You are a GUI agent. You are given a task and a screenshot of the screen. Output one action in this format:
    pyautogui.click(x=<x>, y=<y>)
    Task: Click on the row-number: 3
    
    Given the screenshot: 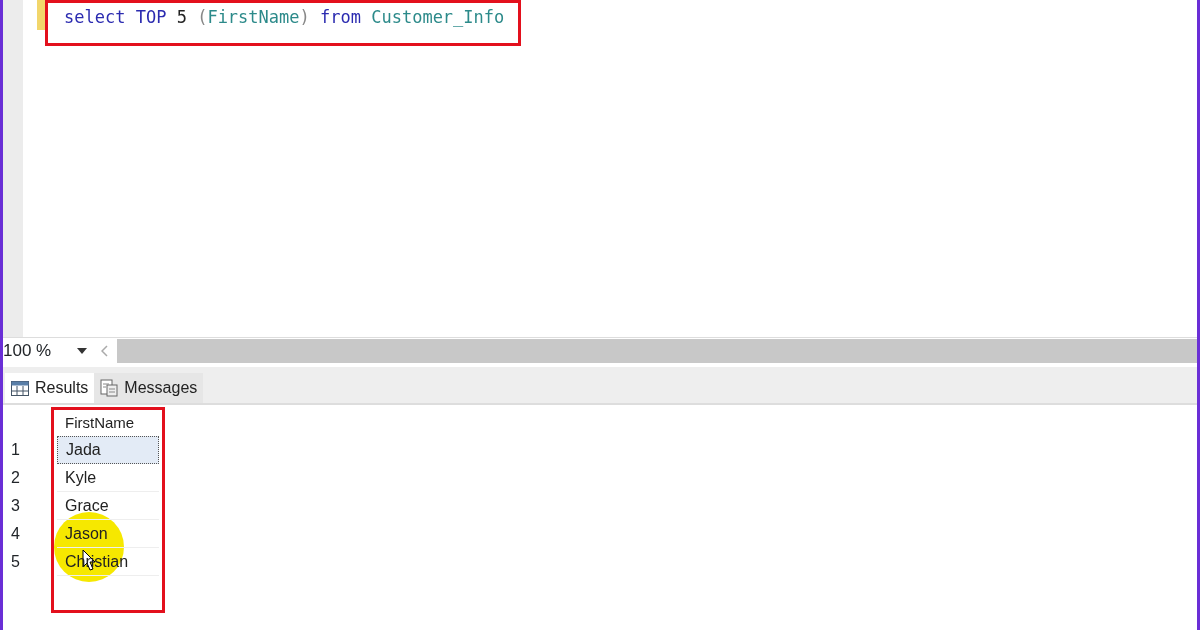 What is the action you would take?
    pyautogui.click(x=15, y=506)
    